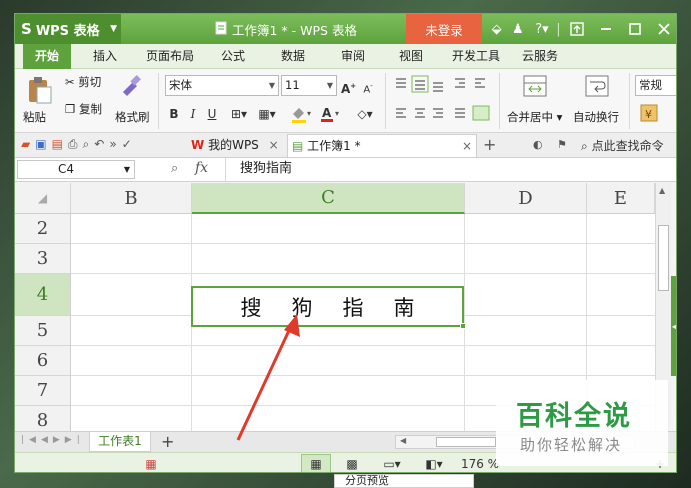 The height and width of the screenshot is (488, 691). Describe the element at coordinates (353, 56) in the screenshot. I see `tab-review: 审阅` at that location.